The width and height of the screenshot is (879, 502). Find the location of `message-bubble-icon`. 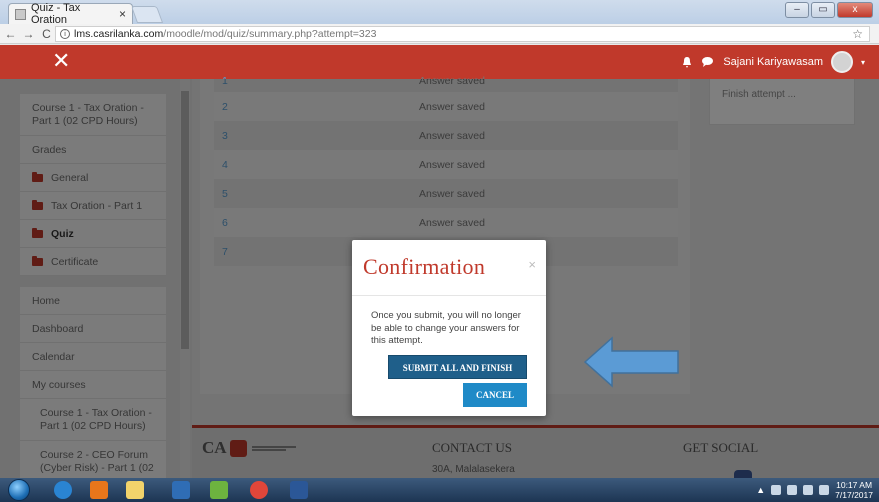

message-bubble-icon is located at coordinates (708, 62).